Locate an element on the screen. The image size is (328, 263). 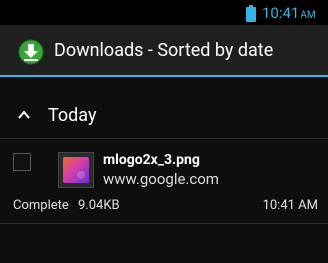
download-time: 10:41 AM is located at coordinates (290, 205).